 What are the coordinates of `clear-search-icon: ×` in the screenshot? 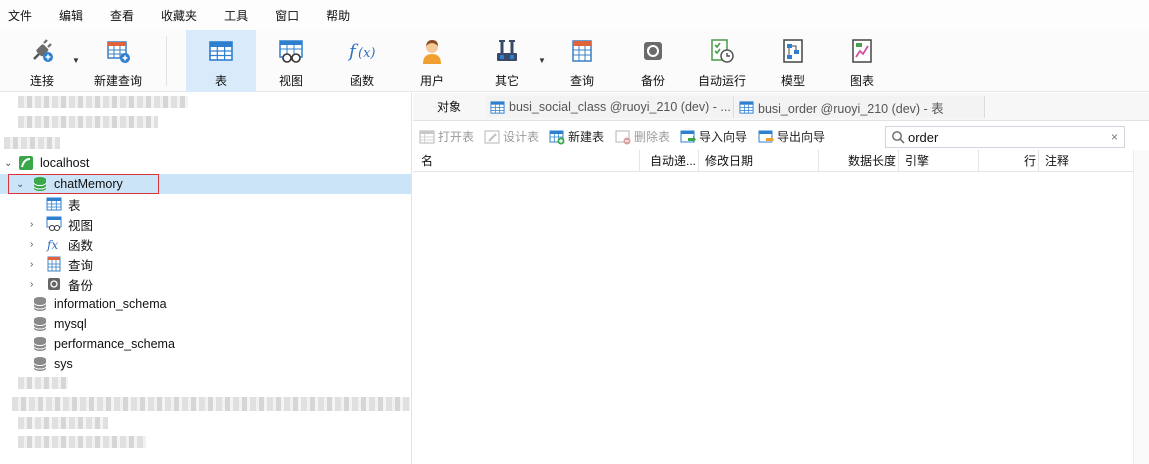 It's located at (1114, 137).